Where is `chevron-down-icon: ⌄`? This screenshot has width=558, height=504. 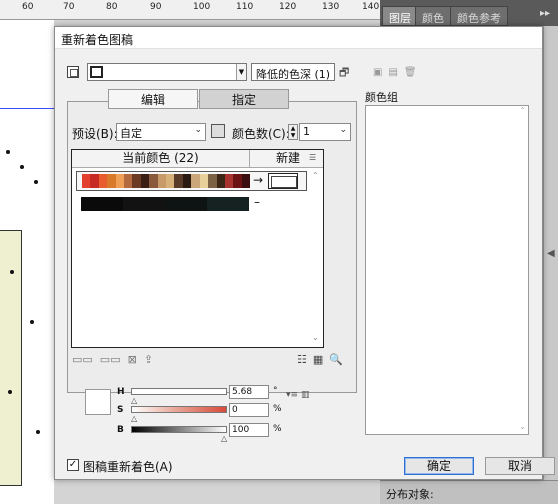
chevron-down-icon: ⌄ is located at coordinates (198, 130).